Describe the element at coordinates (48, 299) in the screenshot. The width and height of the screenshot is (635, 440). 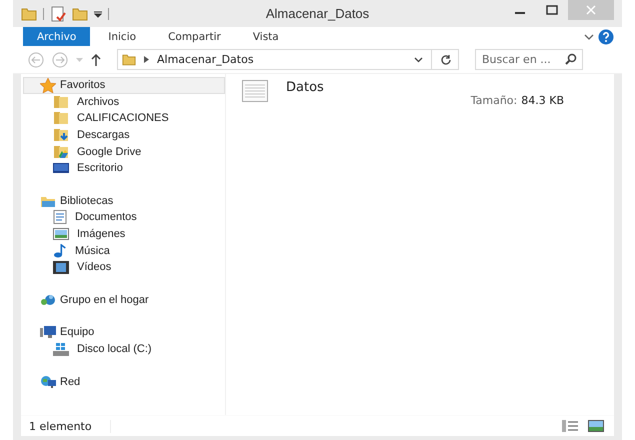
I see `homegroup-icon` at that location.